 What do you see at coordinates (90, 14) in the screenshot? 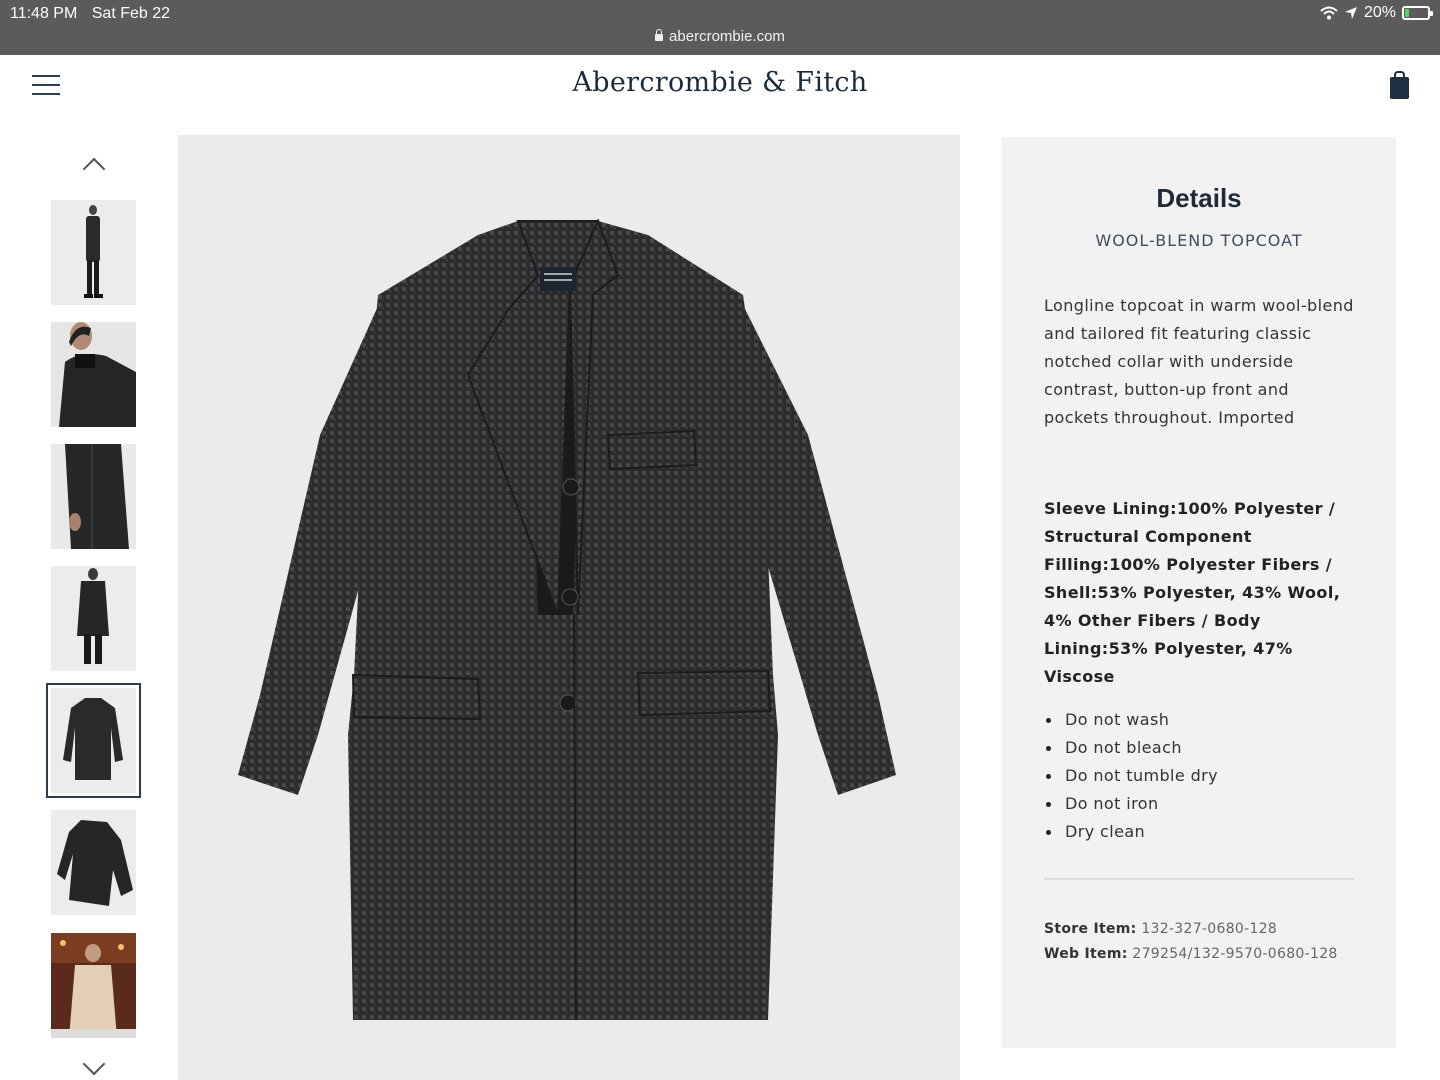
I see `status-time: 11:48 PM Sat Feb 22` at bounding box center [90, 14].